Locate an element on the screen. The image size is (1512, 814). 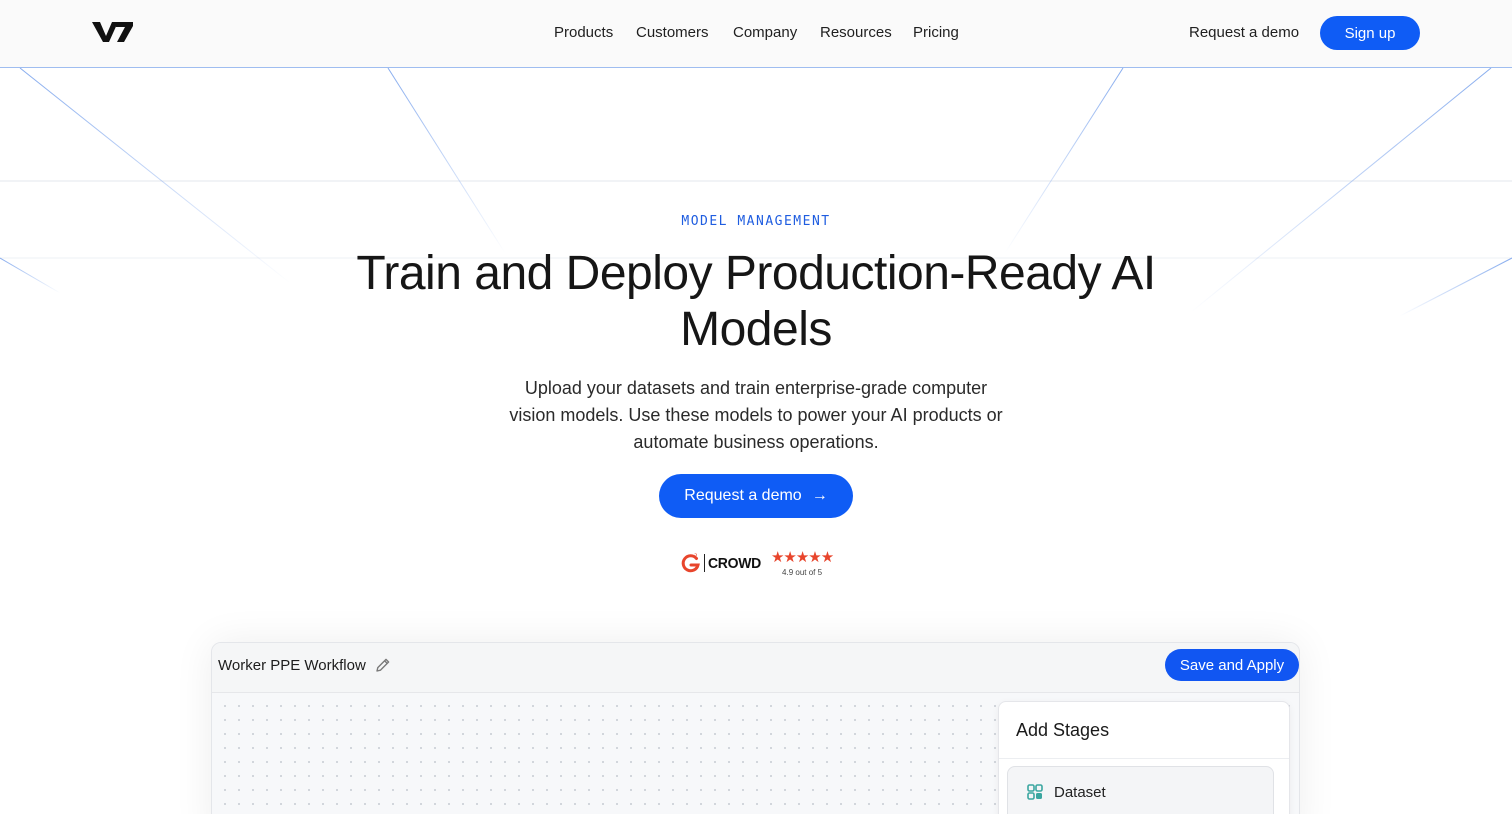
stage-item-dataset: Dataset is located at coordinates (1140, 790).